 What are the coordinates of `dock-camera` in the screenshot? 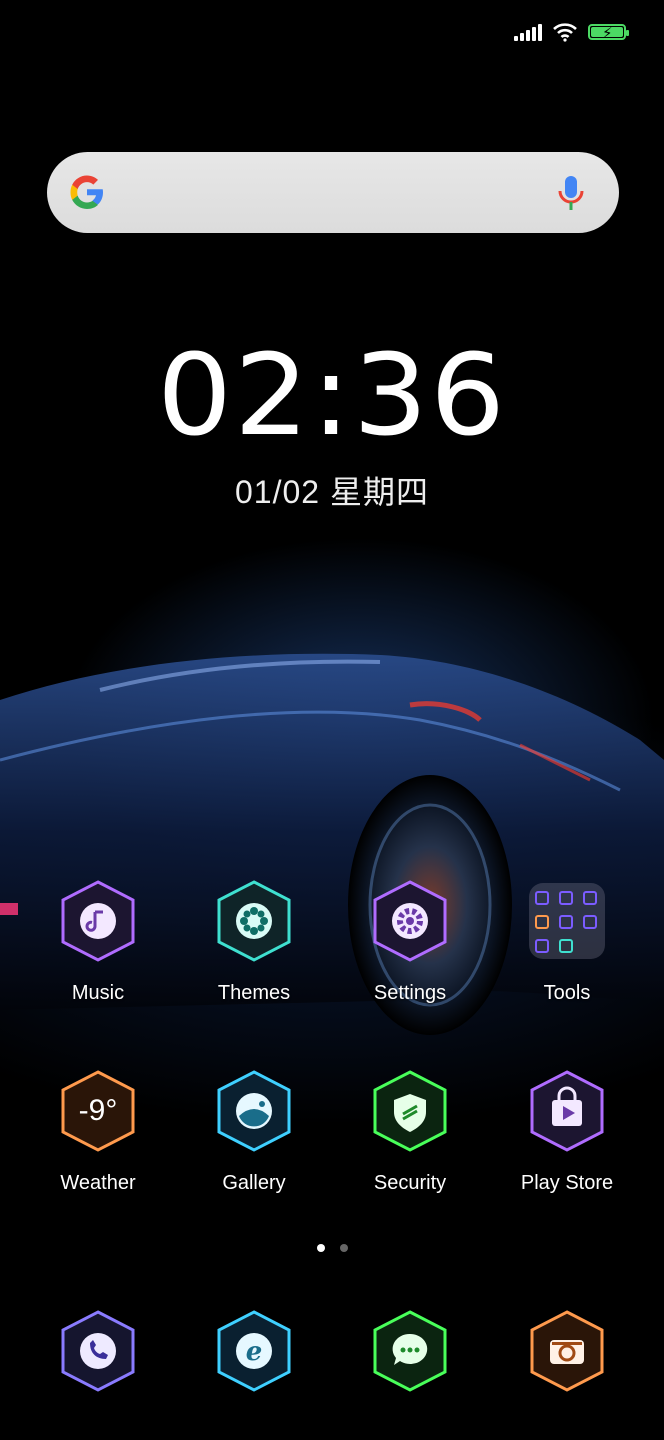 It's located at (567, 1351).